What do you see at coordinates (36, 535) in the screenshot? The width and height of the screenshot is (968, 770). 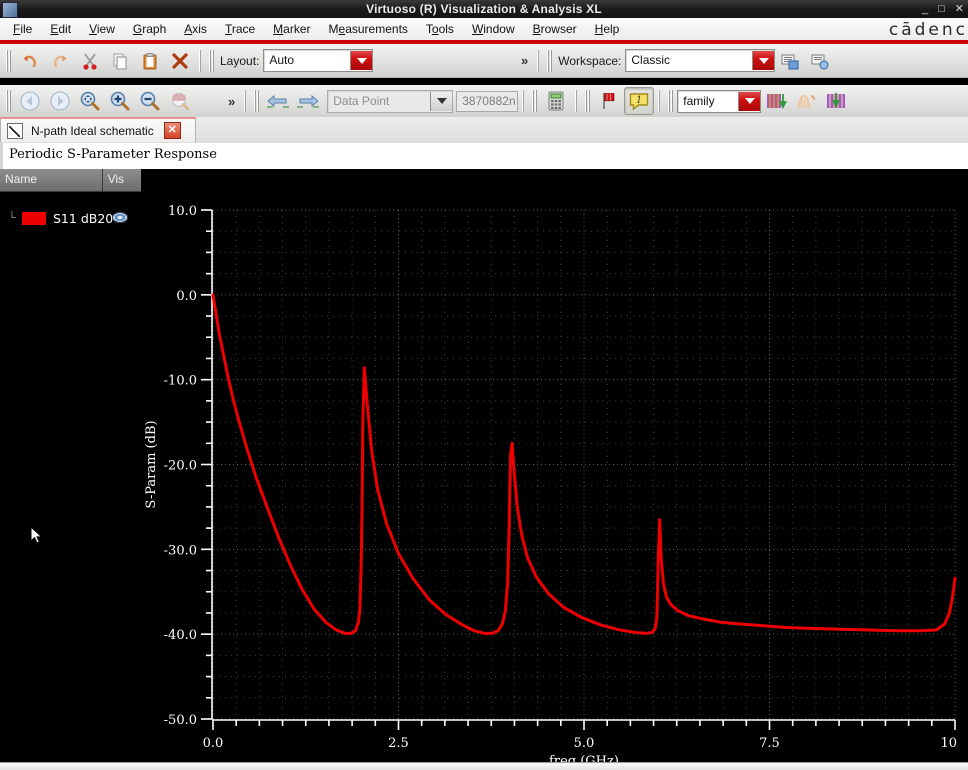 I see `mouse-pointer` at bounding box center [36, 535].